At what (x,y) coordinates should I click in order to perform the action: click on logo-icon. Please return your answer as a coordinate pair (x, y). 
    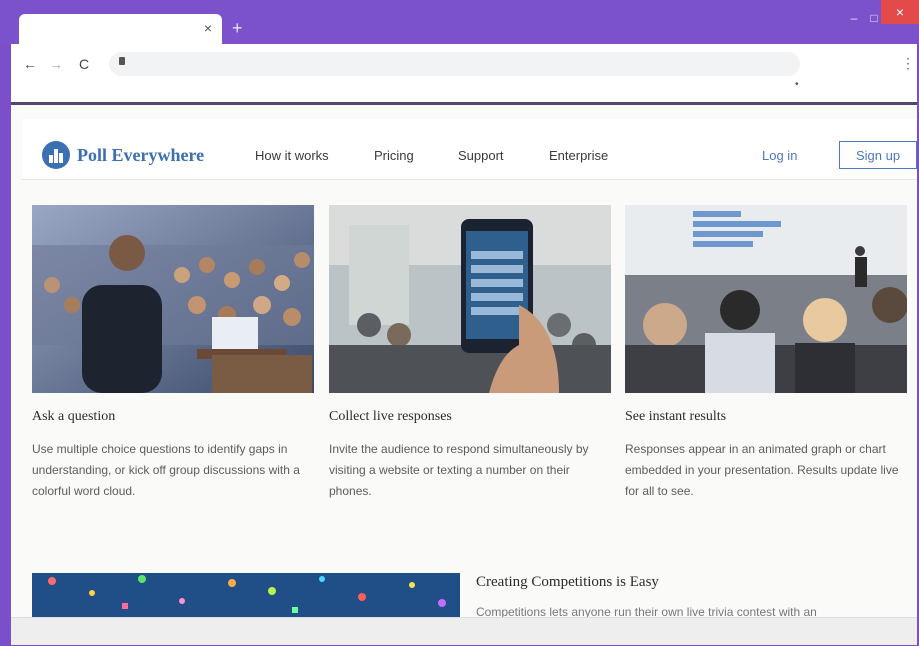
    Looking at the image, I should click on (56, 155).